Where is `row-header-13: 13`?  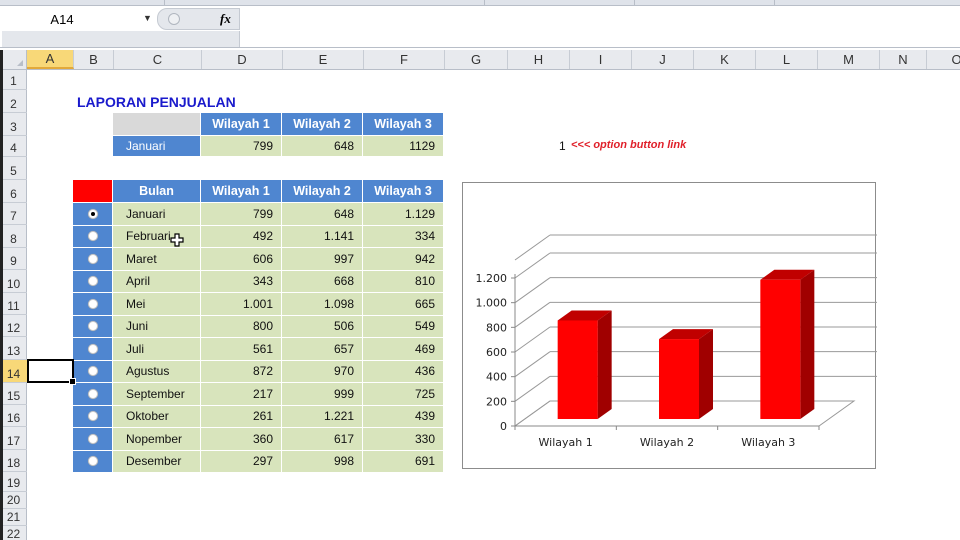
row-header-13: 13 is located at coordinates (13, 348).